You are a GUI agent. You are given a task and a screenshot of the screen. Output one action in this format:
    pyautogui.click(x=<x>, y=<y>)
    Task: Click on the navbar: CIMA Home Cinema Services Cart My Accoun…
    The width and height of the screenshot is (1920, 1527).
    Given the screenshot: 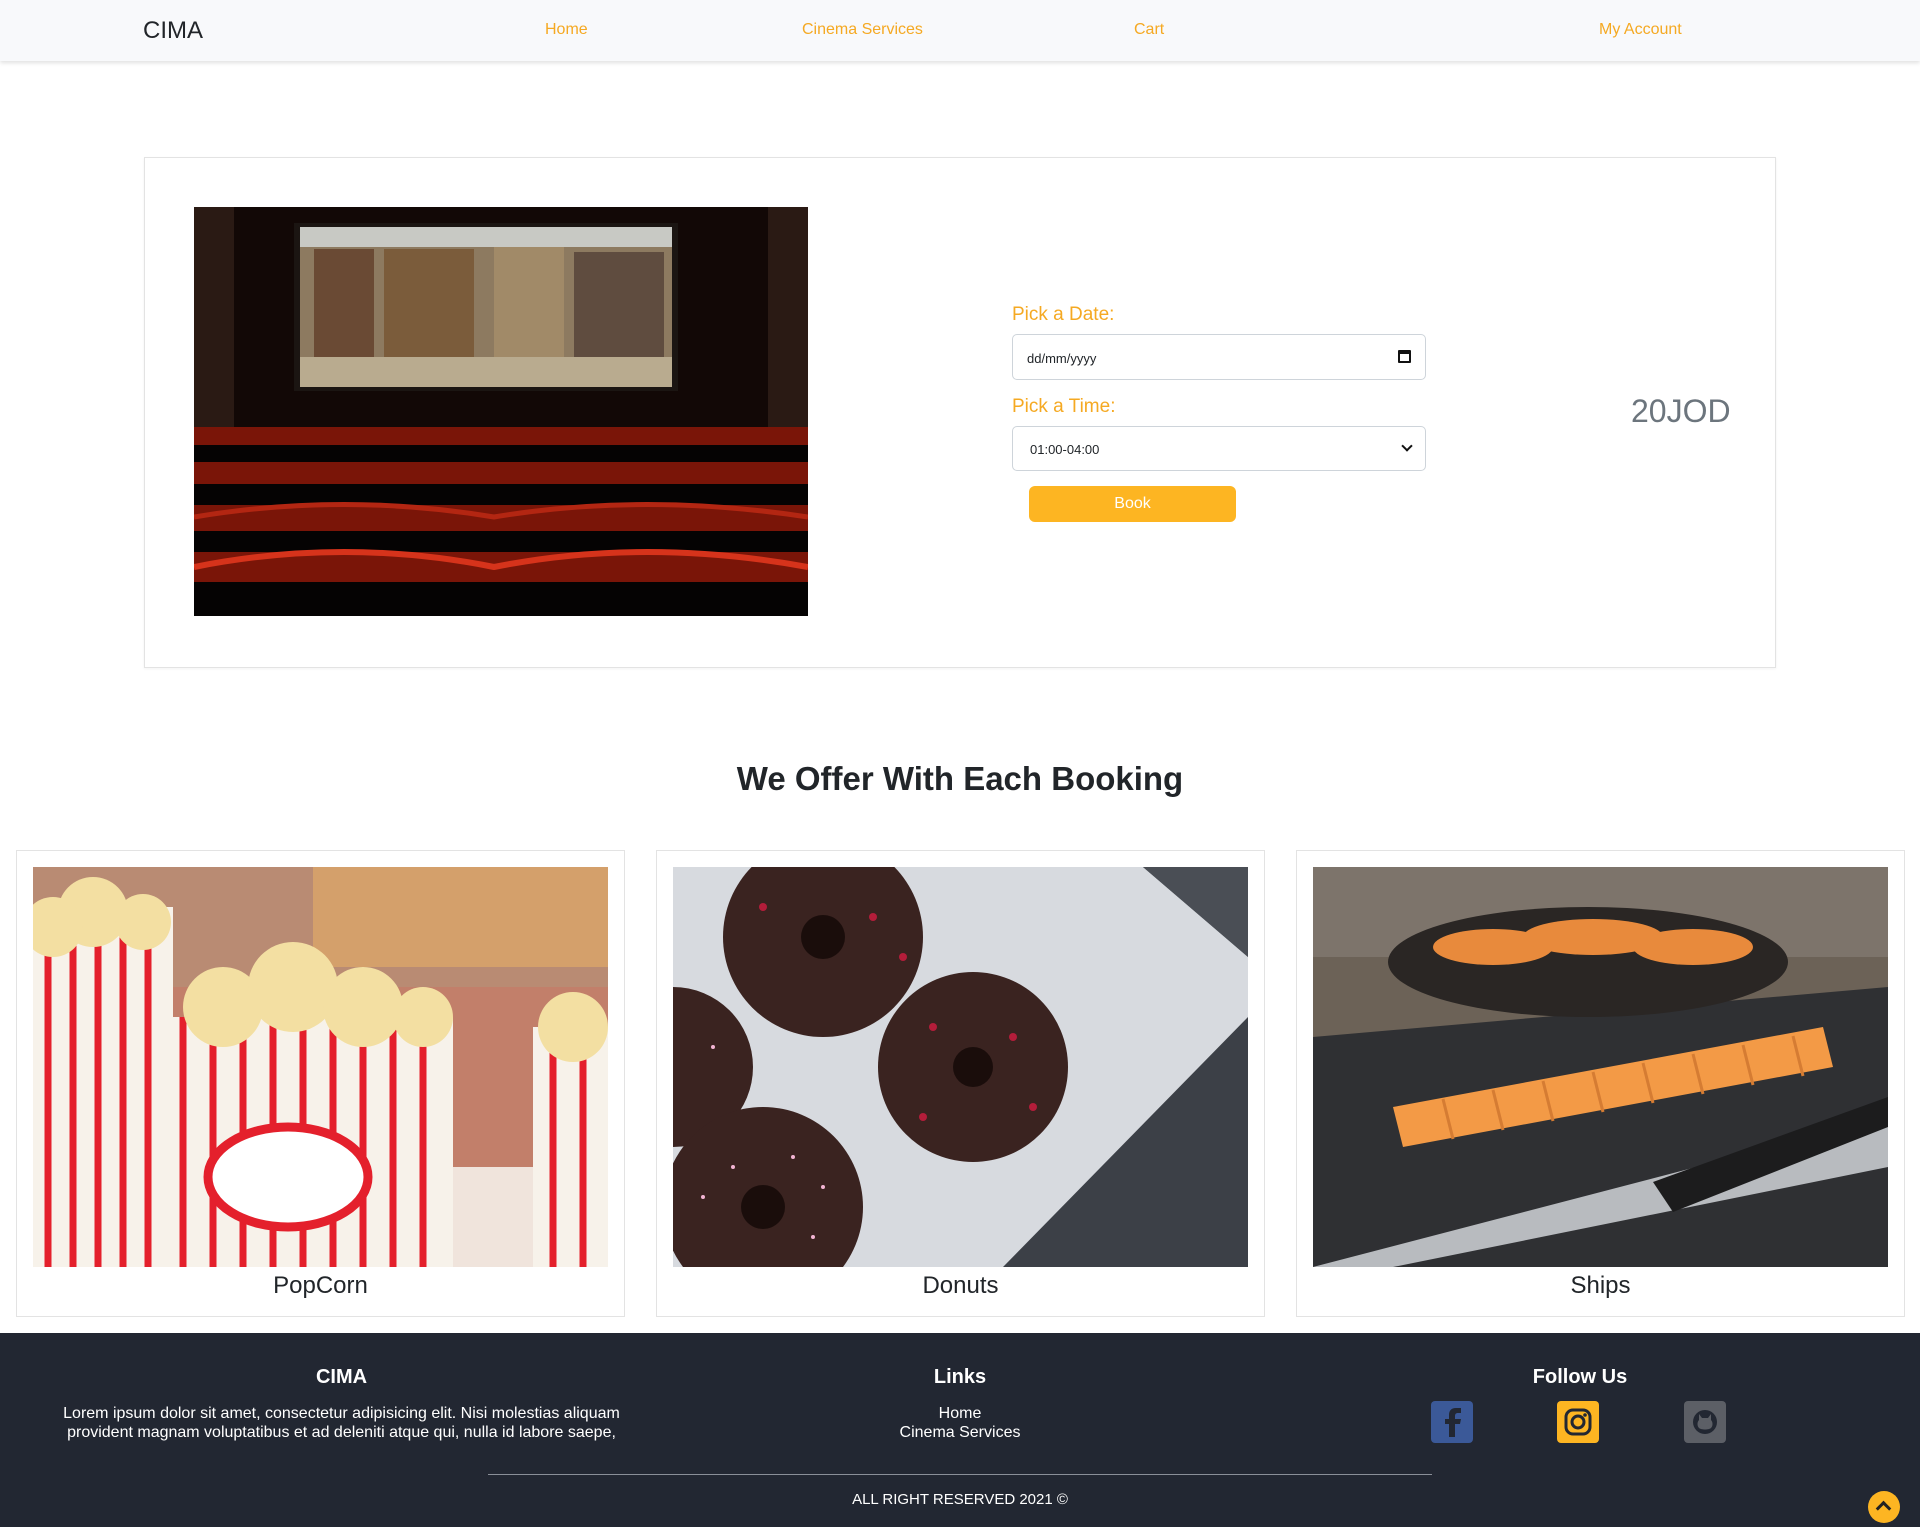 What is the action you would take?
    pyautogui.click(x=960, y=30)
    